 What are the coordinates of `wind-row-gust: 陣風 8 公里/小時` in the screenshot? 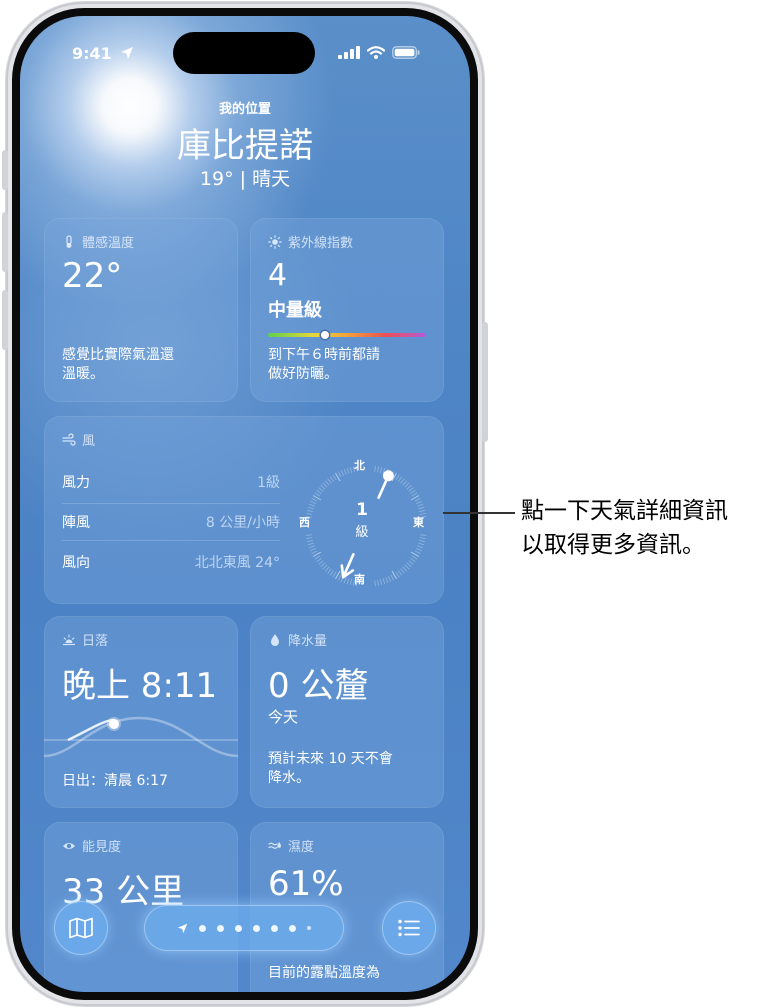 It's located at (171, 522).